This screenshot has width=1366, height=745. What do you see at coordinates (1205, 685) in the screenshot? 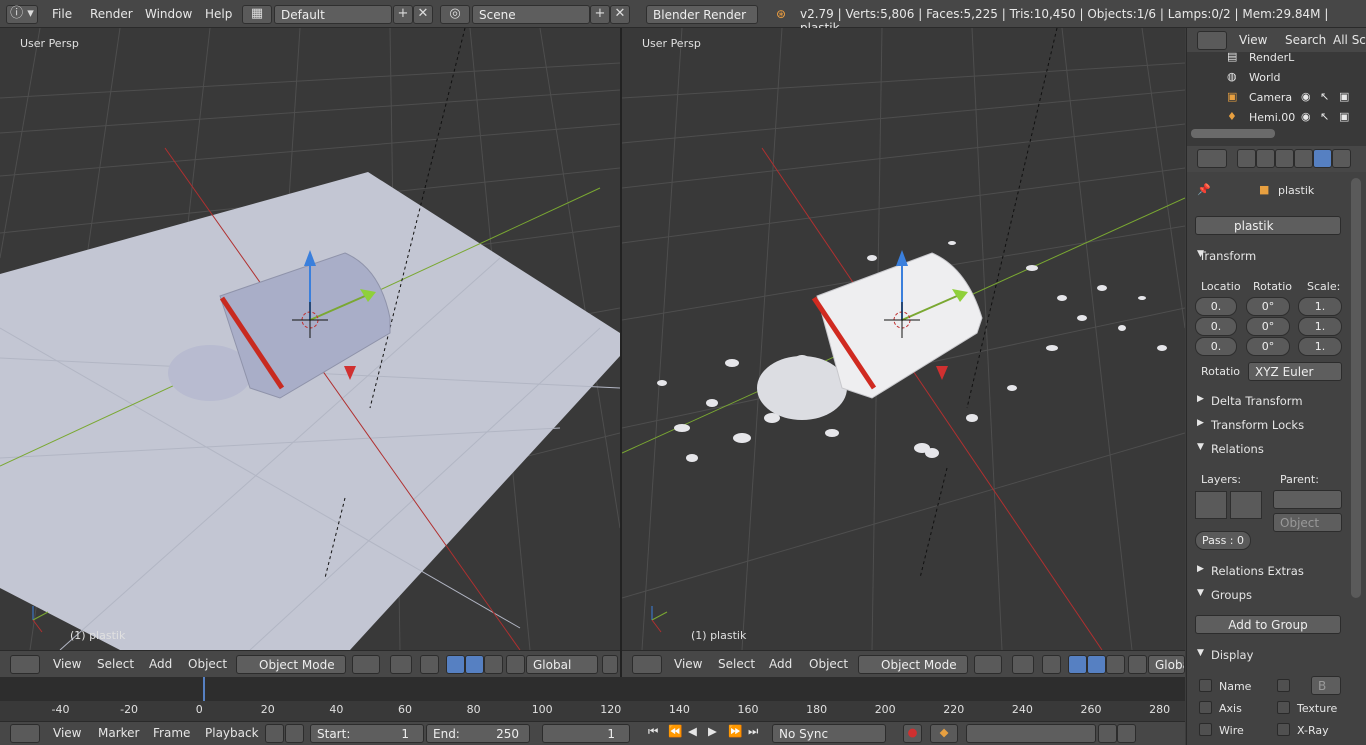
I see `display-name-checkbox` at bounding box center [1205, 685].